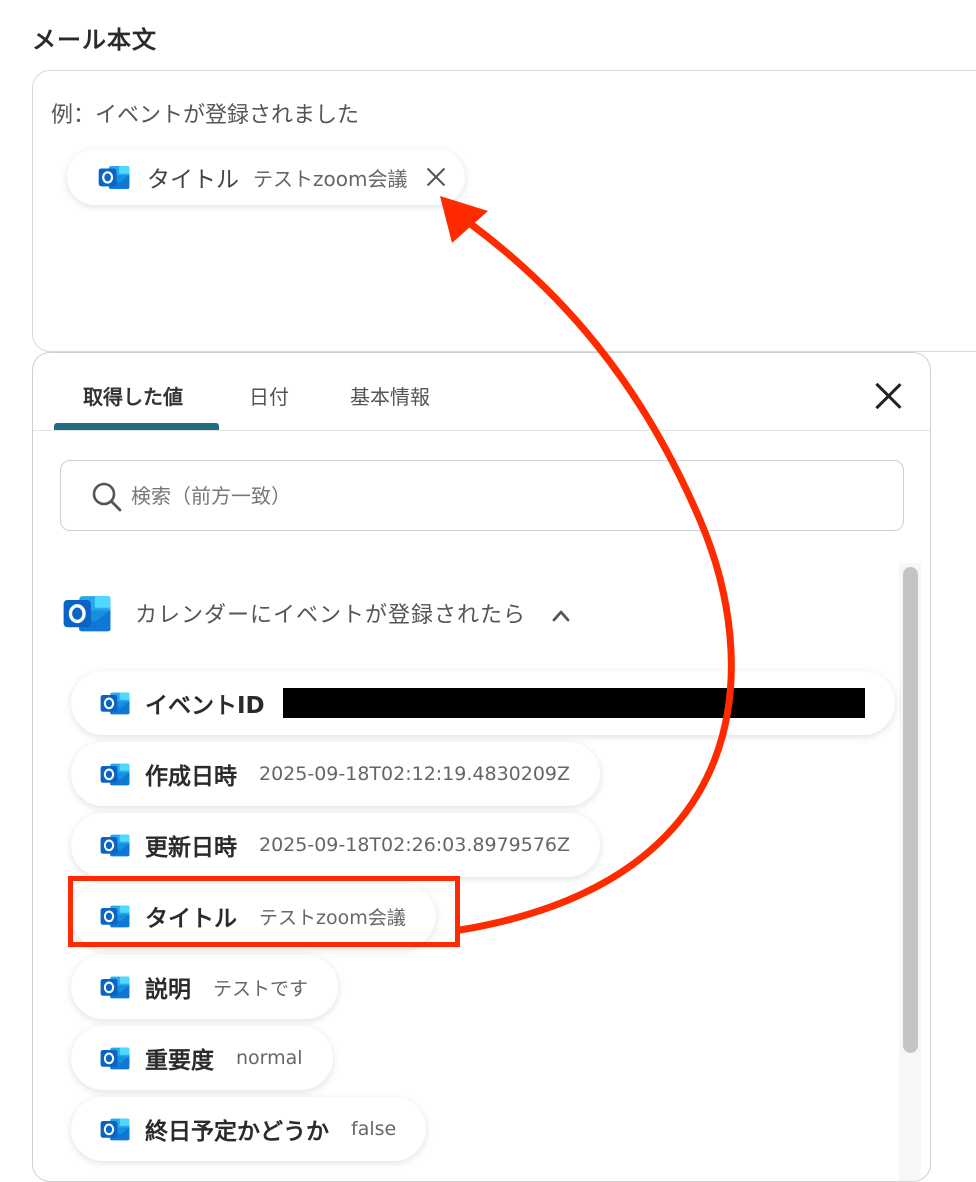 This screenshot has height=1182, width=976. What do you see at coordinates (330, 178) in the screenshot?
I see `chip-value: テストzoom会議` at bounding box center [330, 178].